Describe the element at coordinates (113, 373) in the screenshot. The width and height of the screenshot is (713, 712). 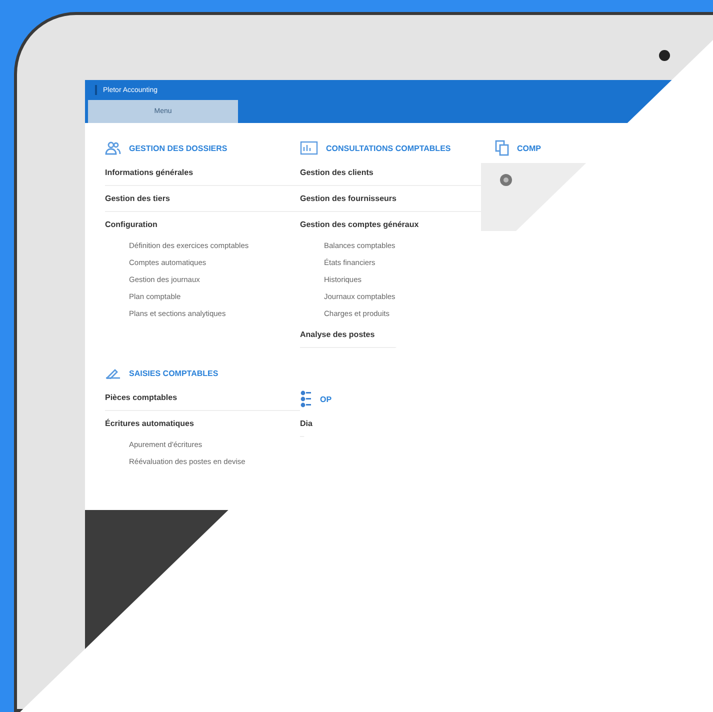
I see `pencil-icon` at that location.